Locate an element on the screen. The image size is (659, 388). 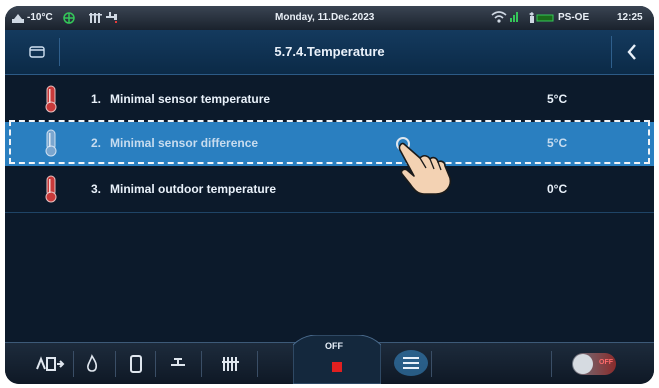
menu-icon is located at coordinates (411, 363).